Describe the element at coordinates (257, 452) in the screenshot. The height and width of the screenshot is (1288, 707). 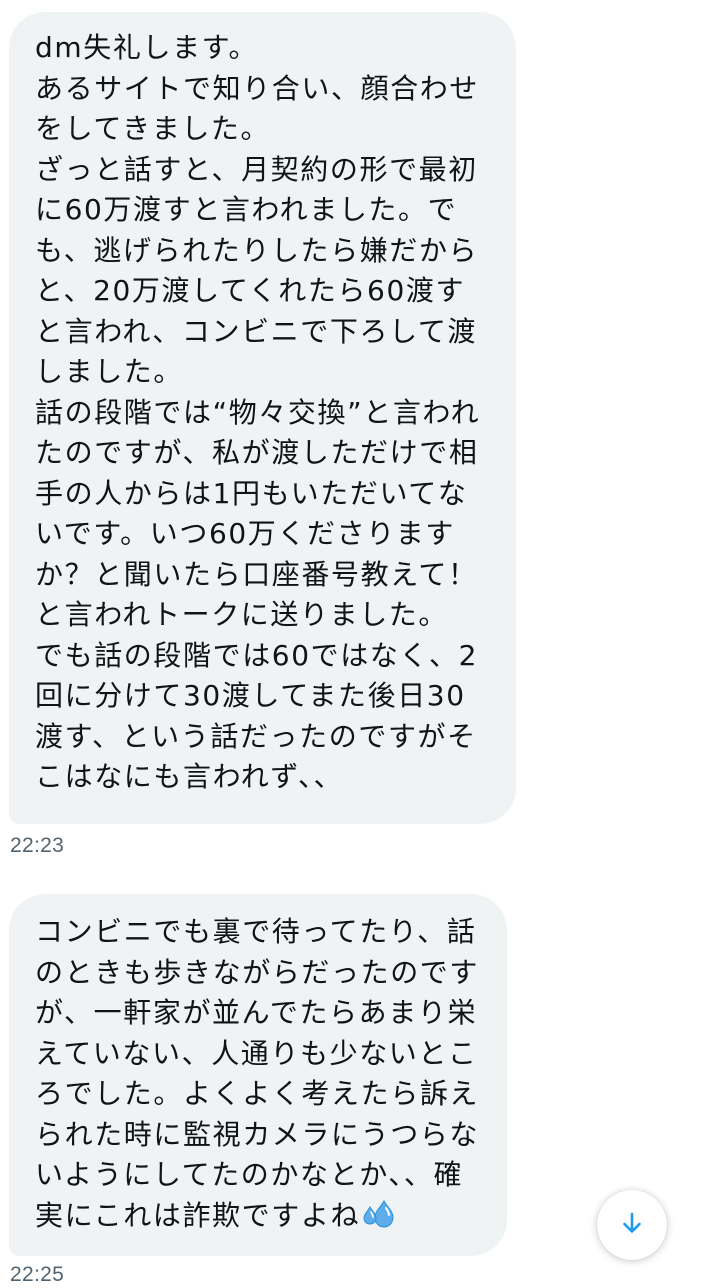
I see `message-line: たのですが、私が渡しただけで相` at that location.